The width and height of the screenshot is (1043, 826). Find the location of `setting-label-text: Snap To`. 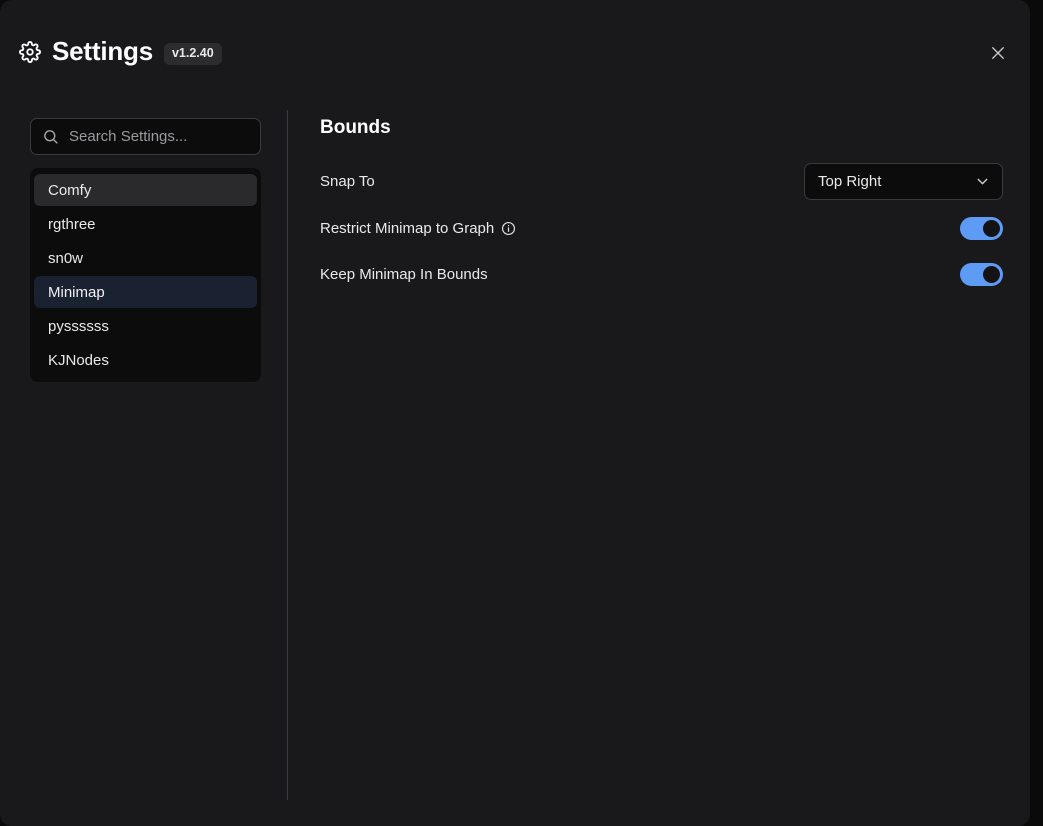

setting-label-text: Snap To is located at coordinates (347, 181).